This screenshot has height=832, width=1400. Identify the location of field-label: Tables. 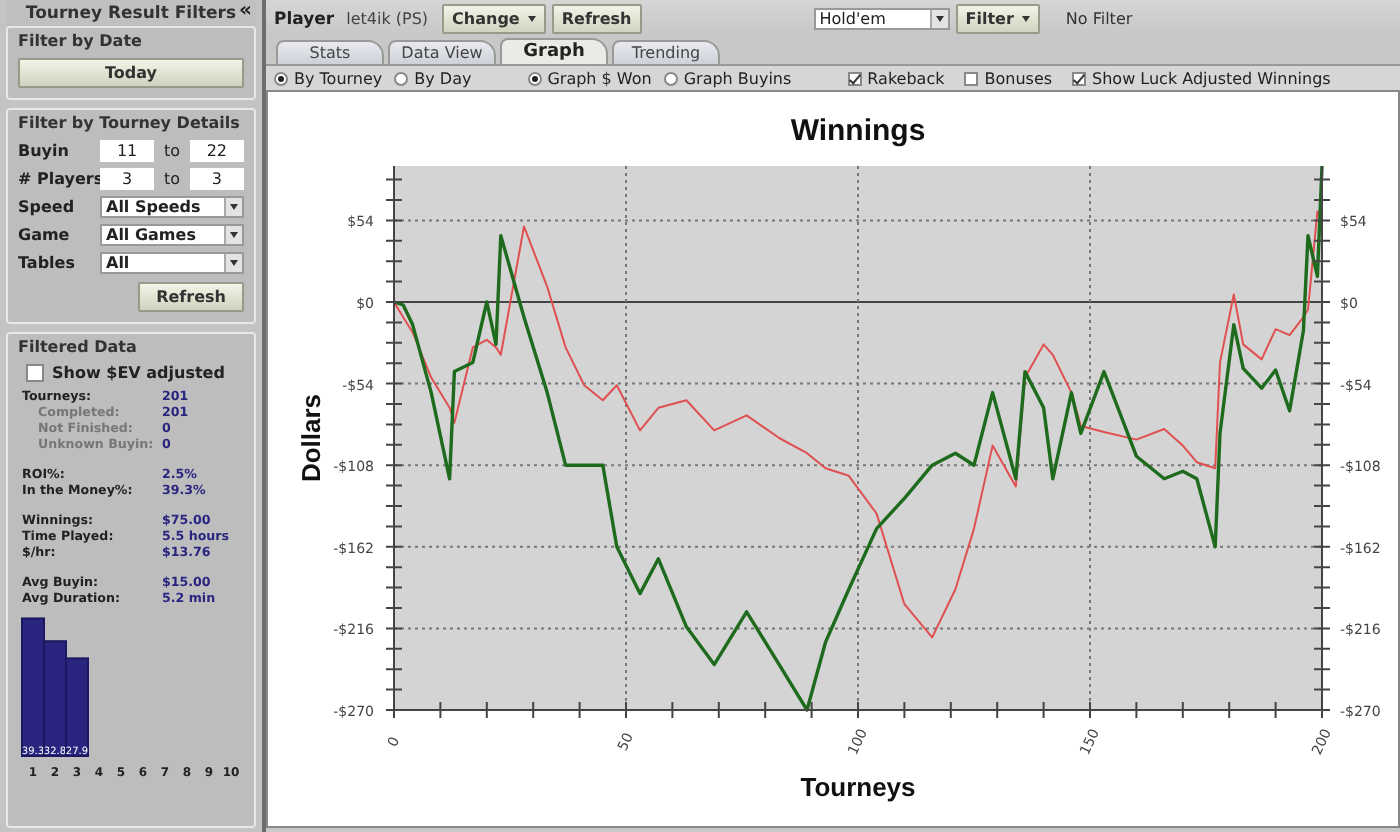
(47, 263).